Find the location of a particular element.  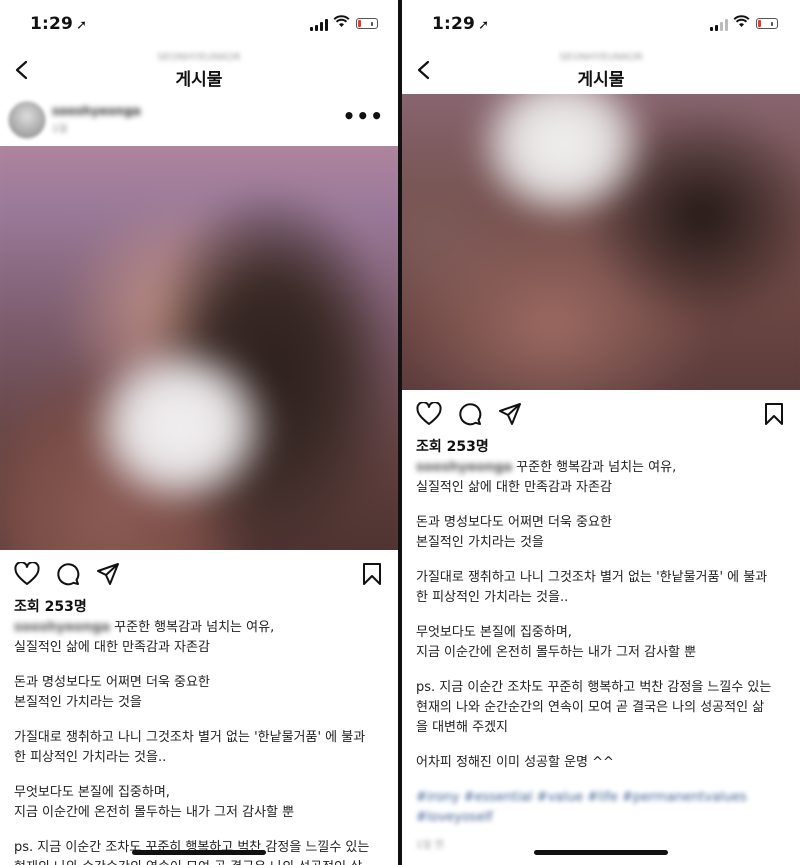

more-icon: ••• is located at coordinates (363, 116).